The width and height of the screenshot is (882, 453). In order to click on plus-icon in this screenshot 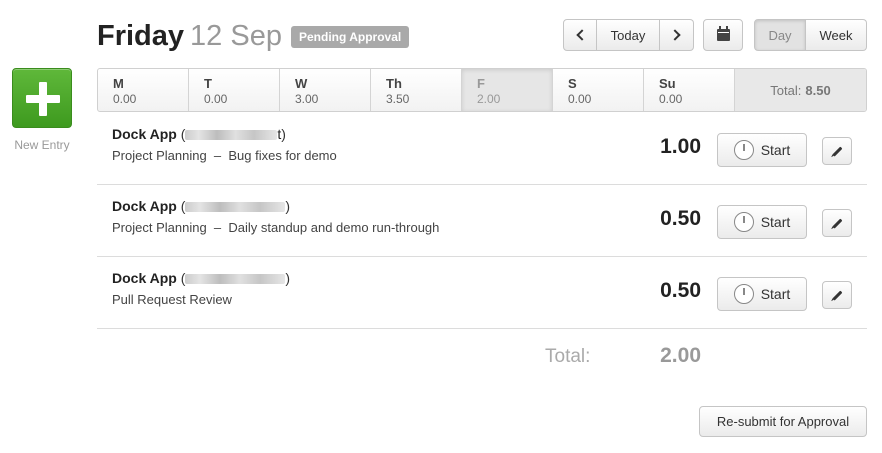, I will do `click(43, 99)`.